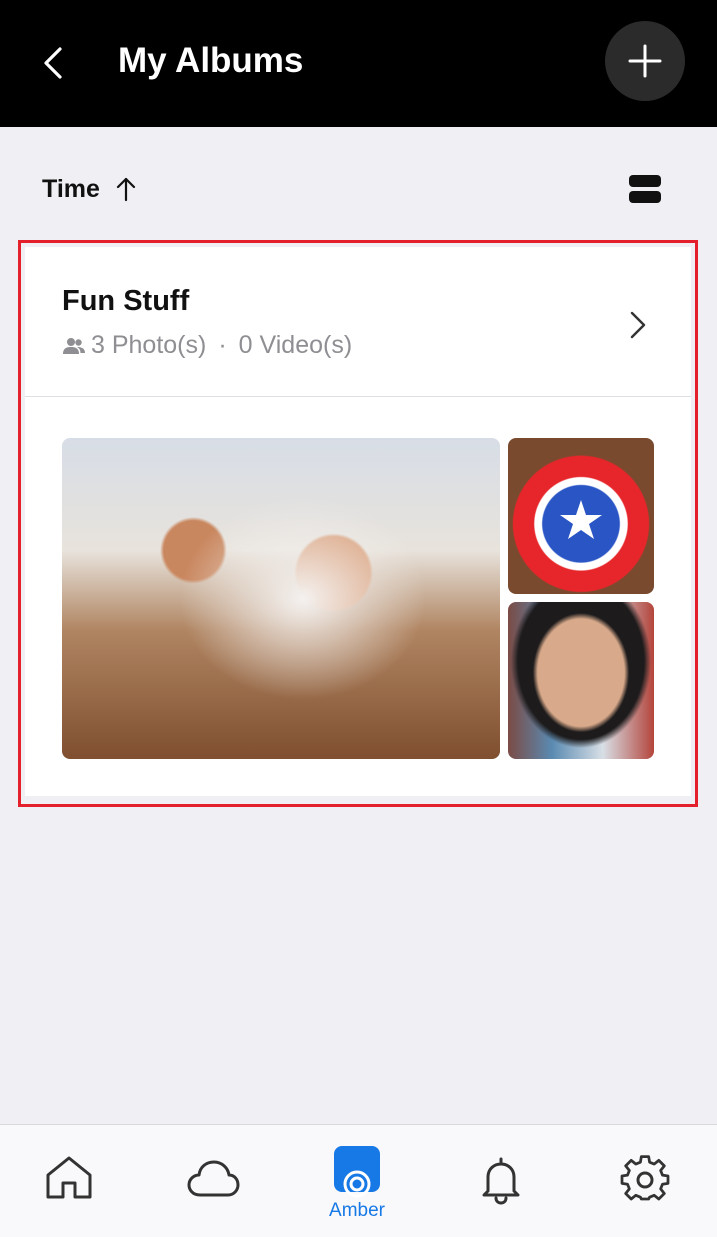 This screenshot has width=717, height=1237. I want to click on bottom-tab-bar: Amber, so click(358, 1180).